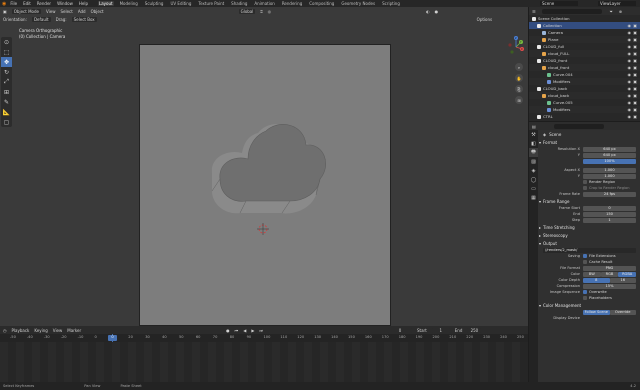 This screenshot has width=640, height=390. What do you see at coordinates (358, 3) in the screenshot?
I see `tab-geometry-nodes: Geometry Nodes` at bounding box center [358, 3].